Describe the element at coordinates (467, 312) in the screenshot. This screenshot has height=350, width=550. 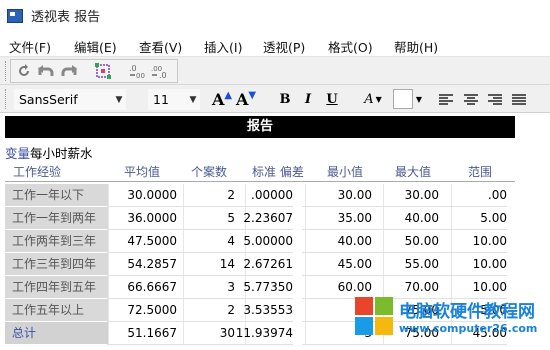
I see `watermark-title: 电脑软硬件教程网` at that location.